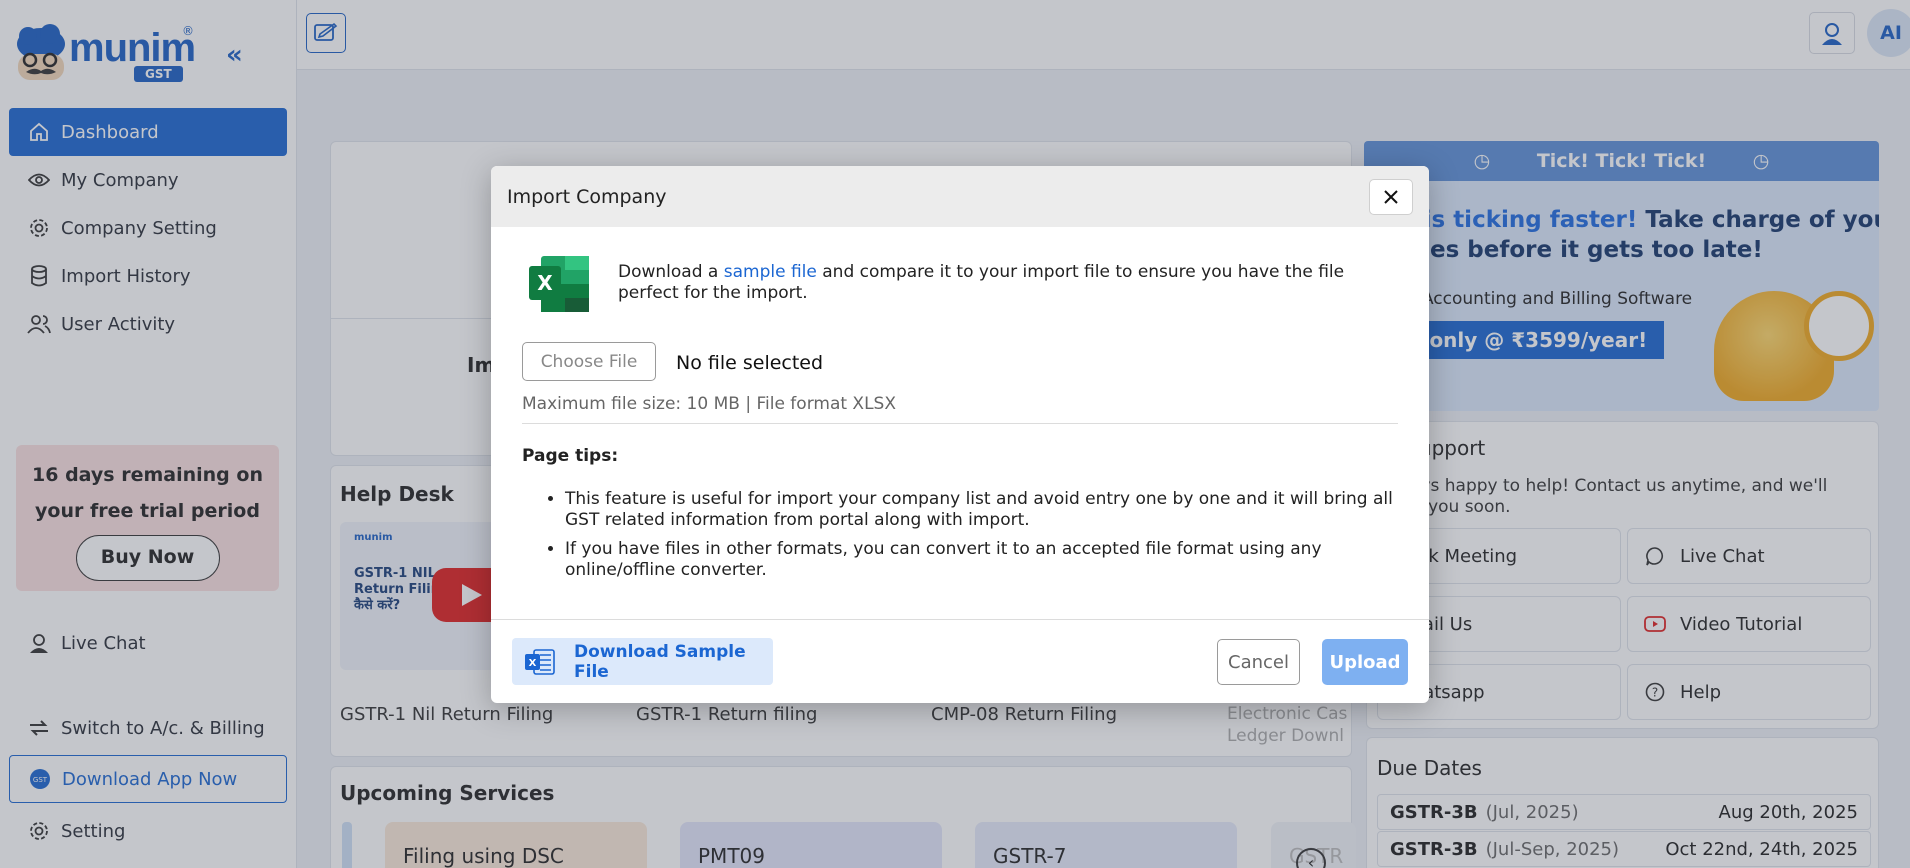 This screenshot has height=868, width=1910. Describe the element at coordinates (587, 196) in the screenshot. I see `modal-title: Import Company` at that location.